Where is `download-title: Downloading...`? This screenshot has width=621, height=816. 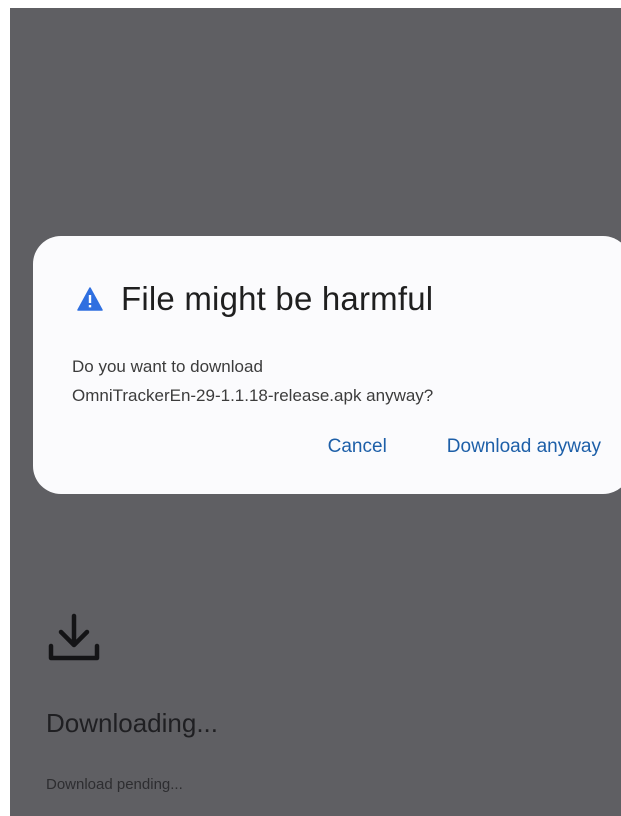 download-title: Downloading... is located at coordinates (132, 723).